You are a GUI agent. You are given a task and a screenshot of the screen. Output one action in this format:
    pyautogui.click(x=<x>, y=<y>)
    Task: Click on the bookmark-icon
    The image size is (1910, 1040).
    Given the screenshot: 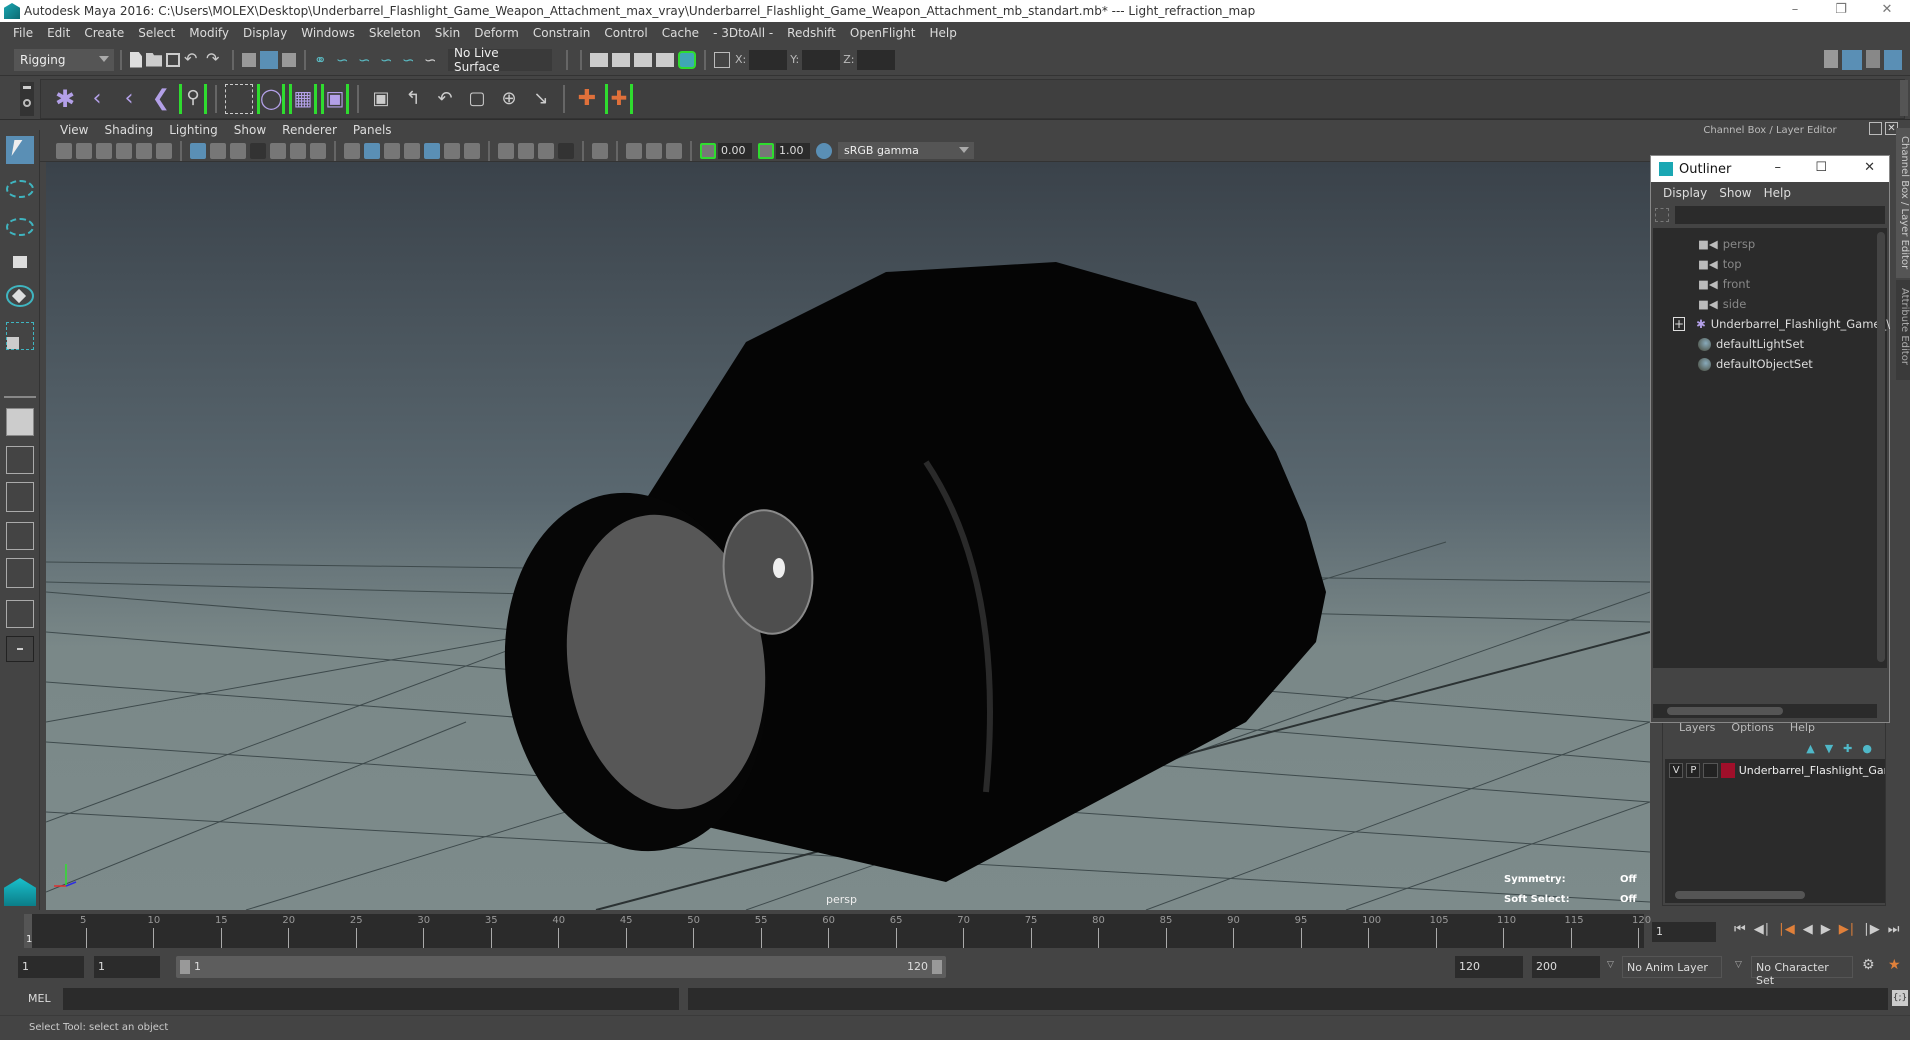 What is the action you would take?
    pyautogui.click(x=104, y=150)
    